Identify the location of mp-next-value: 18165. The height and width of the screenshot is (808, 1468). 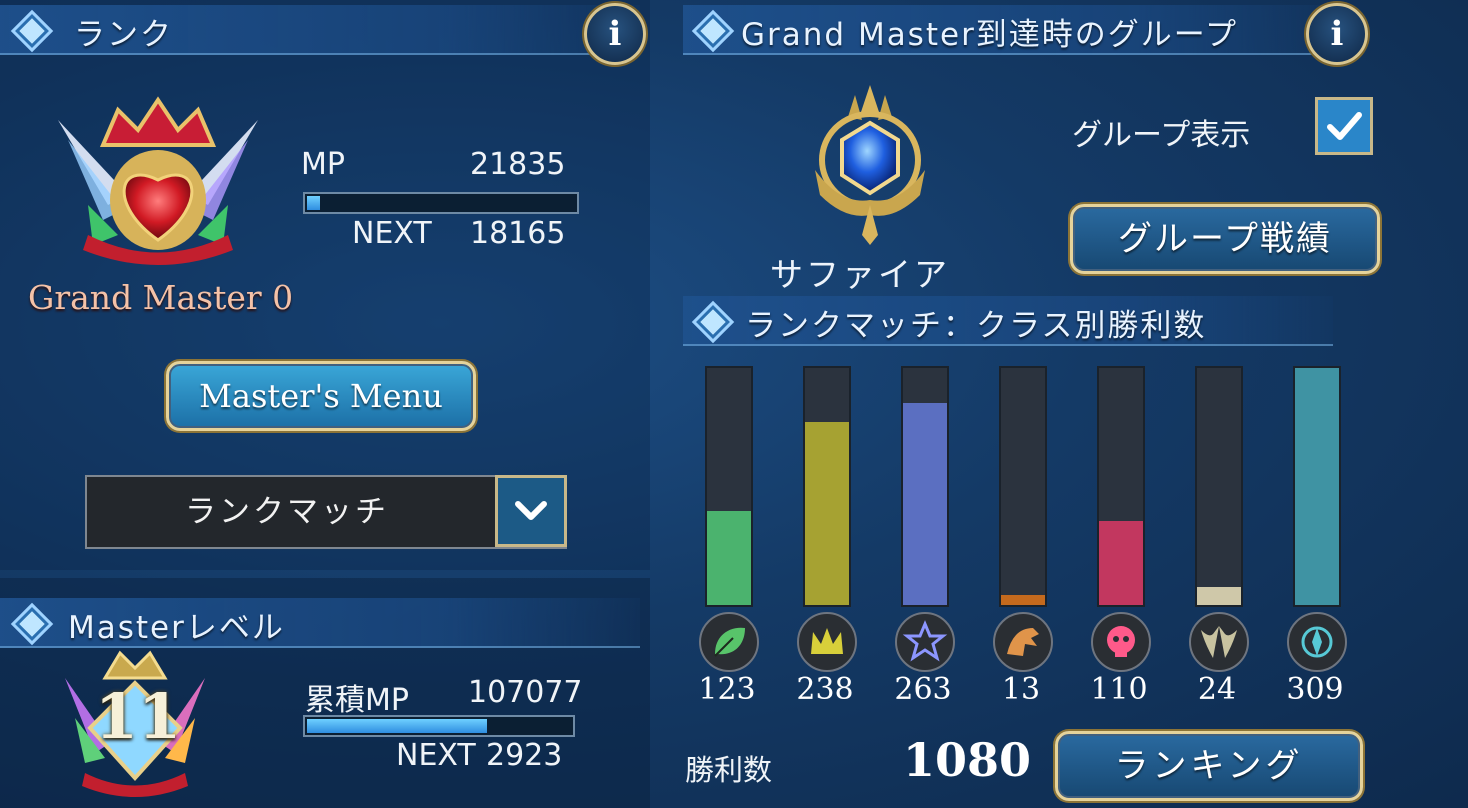
(518, 233).